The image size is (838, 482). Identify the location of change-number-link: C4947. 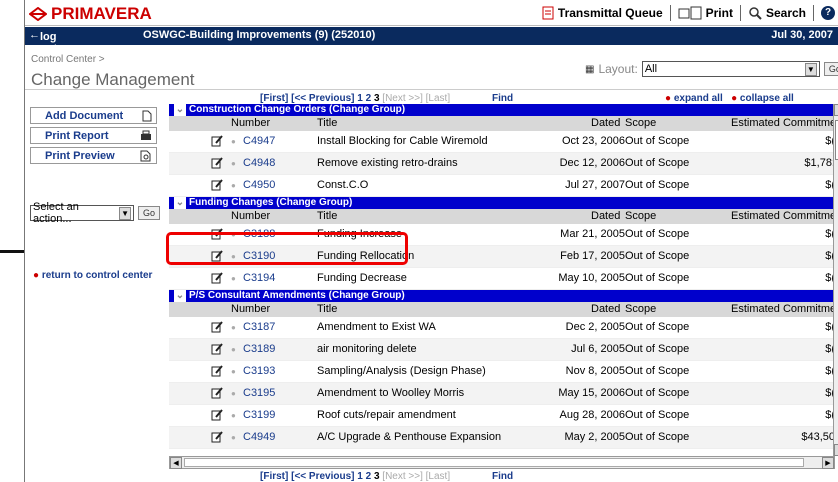
(259, 141).